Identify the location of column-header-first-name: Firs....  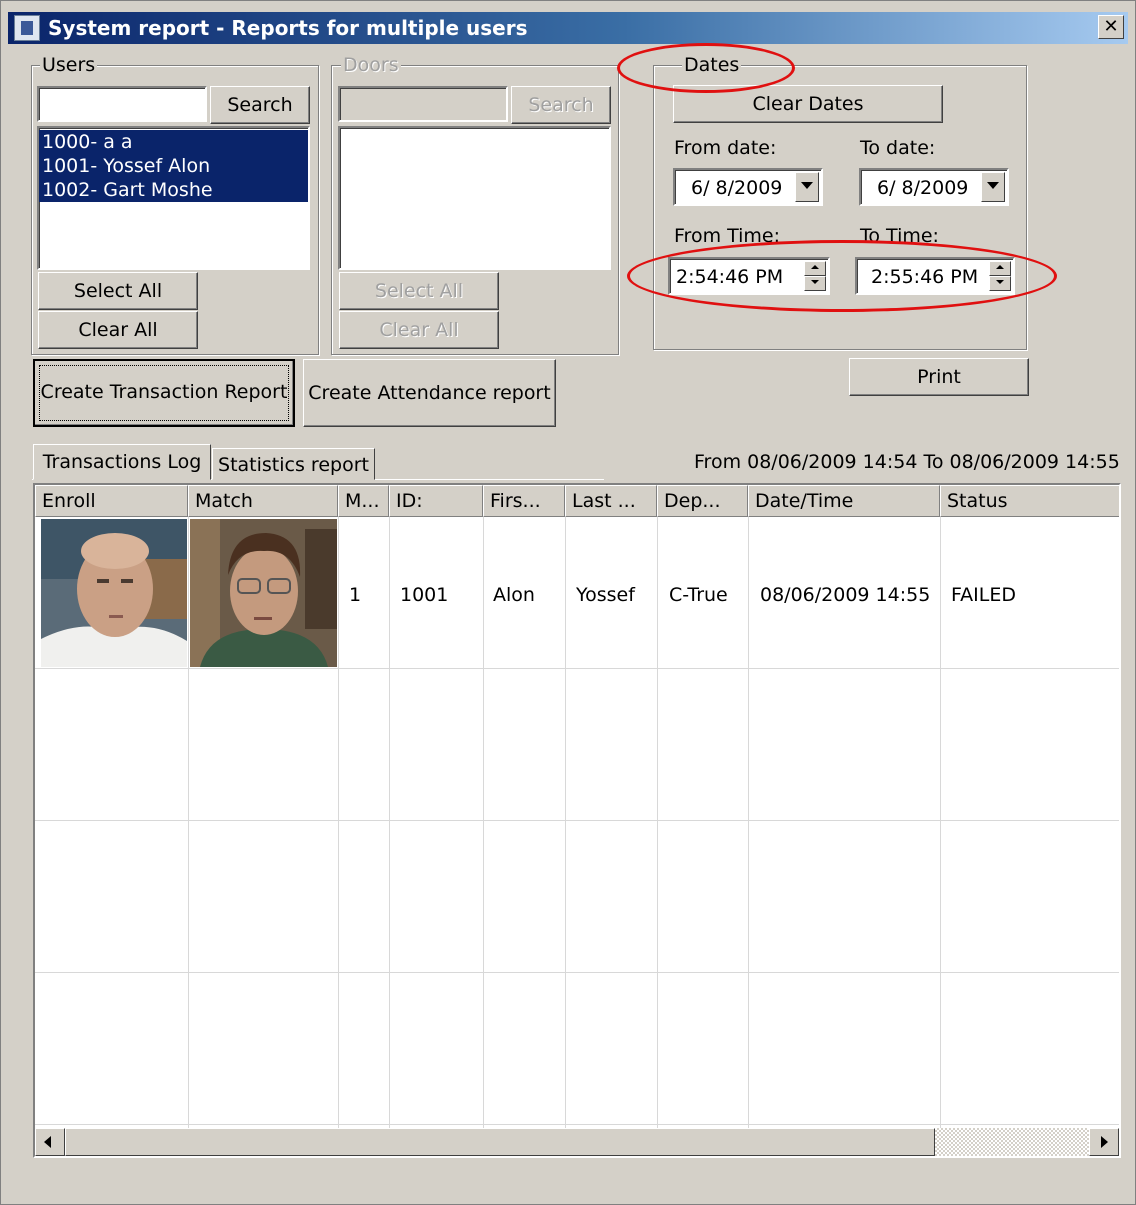
(524, 501).